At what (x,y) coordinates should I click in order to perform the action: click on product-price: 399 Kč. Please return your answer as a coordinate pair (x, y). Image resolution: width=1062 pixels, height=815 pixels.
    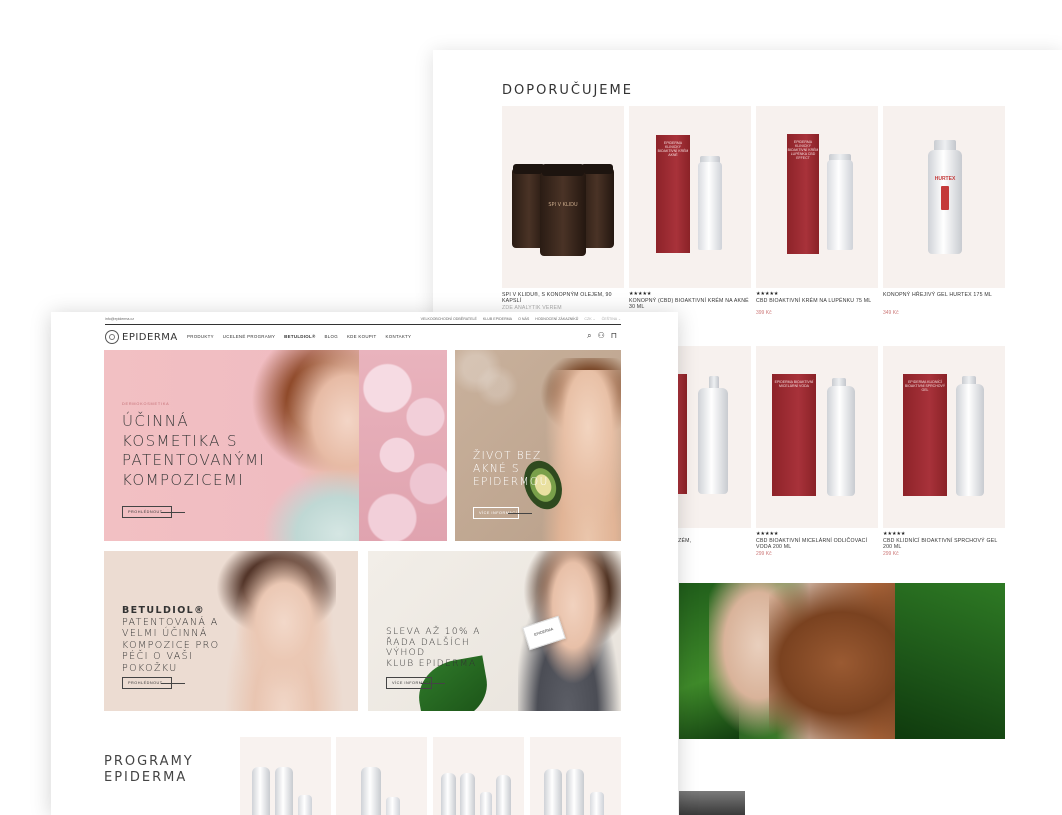
    Looking at the image, I should click on (764, 313).